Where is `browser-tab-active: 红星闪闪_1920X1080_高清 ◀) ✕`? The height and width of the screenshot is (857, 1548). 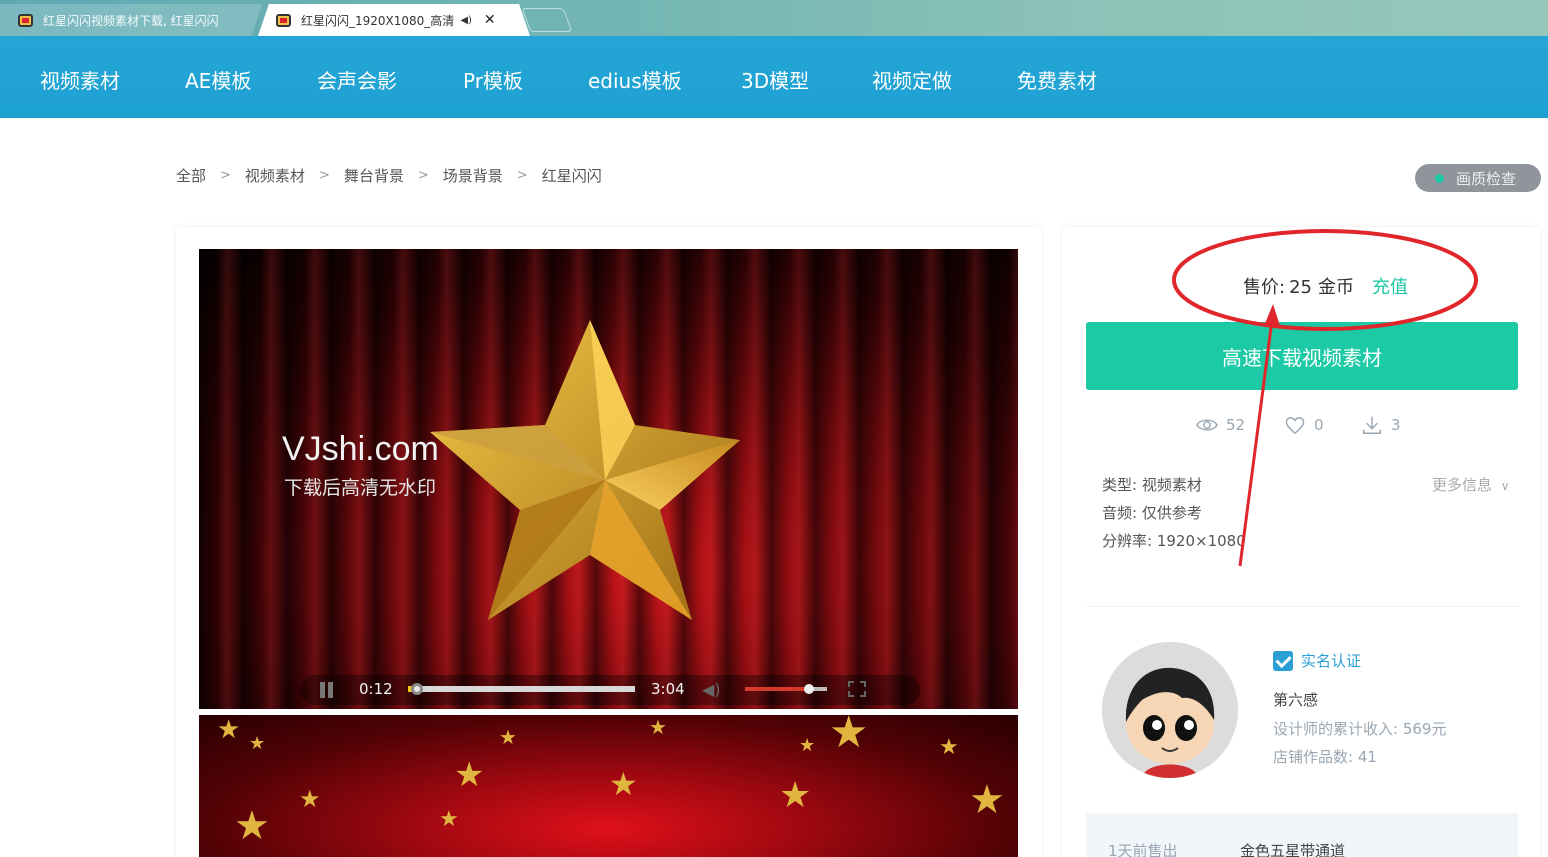
browser-tab-active: 红星闪闪_1920X1080_高清 ◀) ✕ is located at coordinates (394, 20).